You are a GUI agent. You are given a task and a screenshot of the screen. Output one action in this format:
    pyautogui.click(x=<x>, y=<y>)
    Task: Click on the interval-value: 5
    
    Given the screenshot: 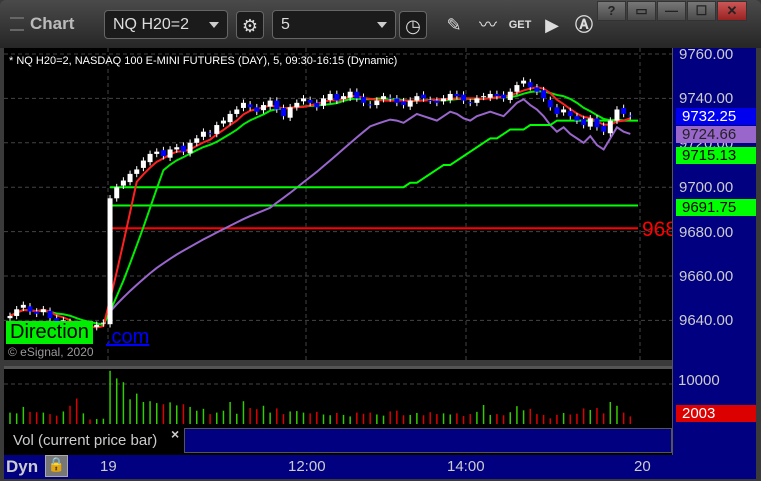 What is the action you would take?
    pyautogui.click(x=285, y=24)
    